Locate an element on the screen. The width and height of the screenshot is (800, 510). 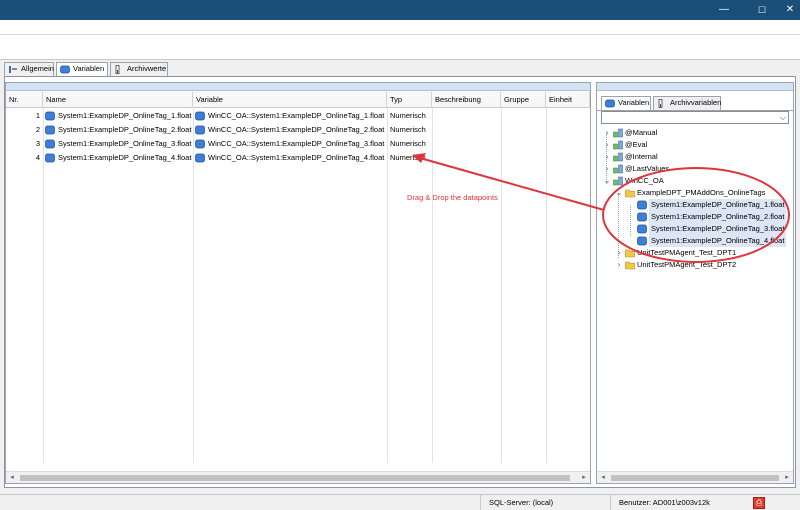
close-button: ✕ is located at coordinates (785, 10).